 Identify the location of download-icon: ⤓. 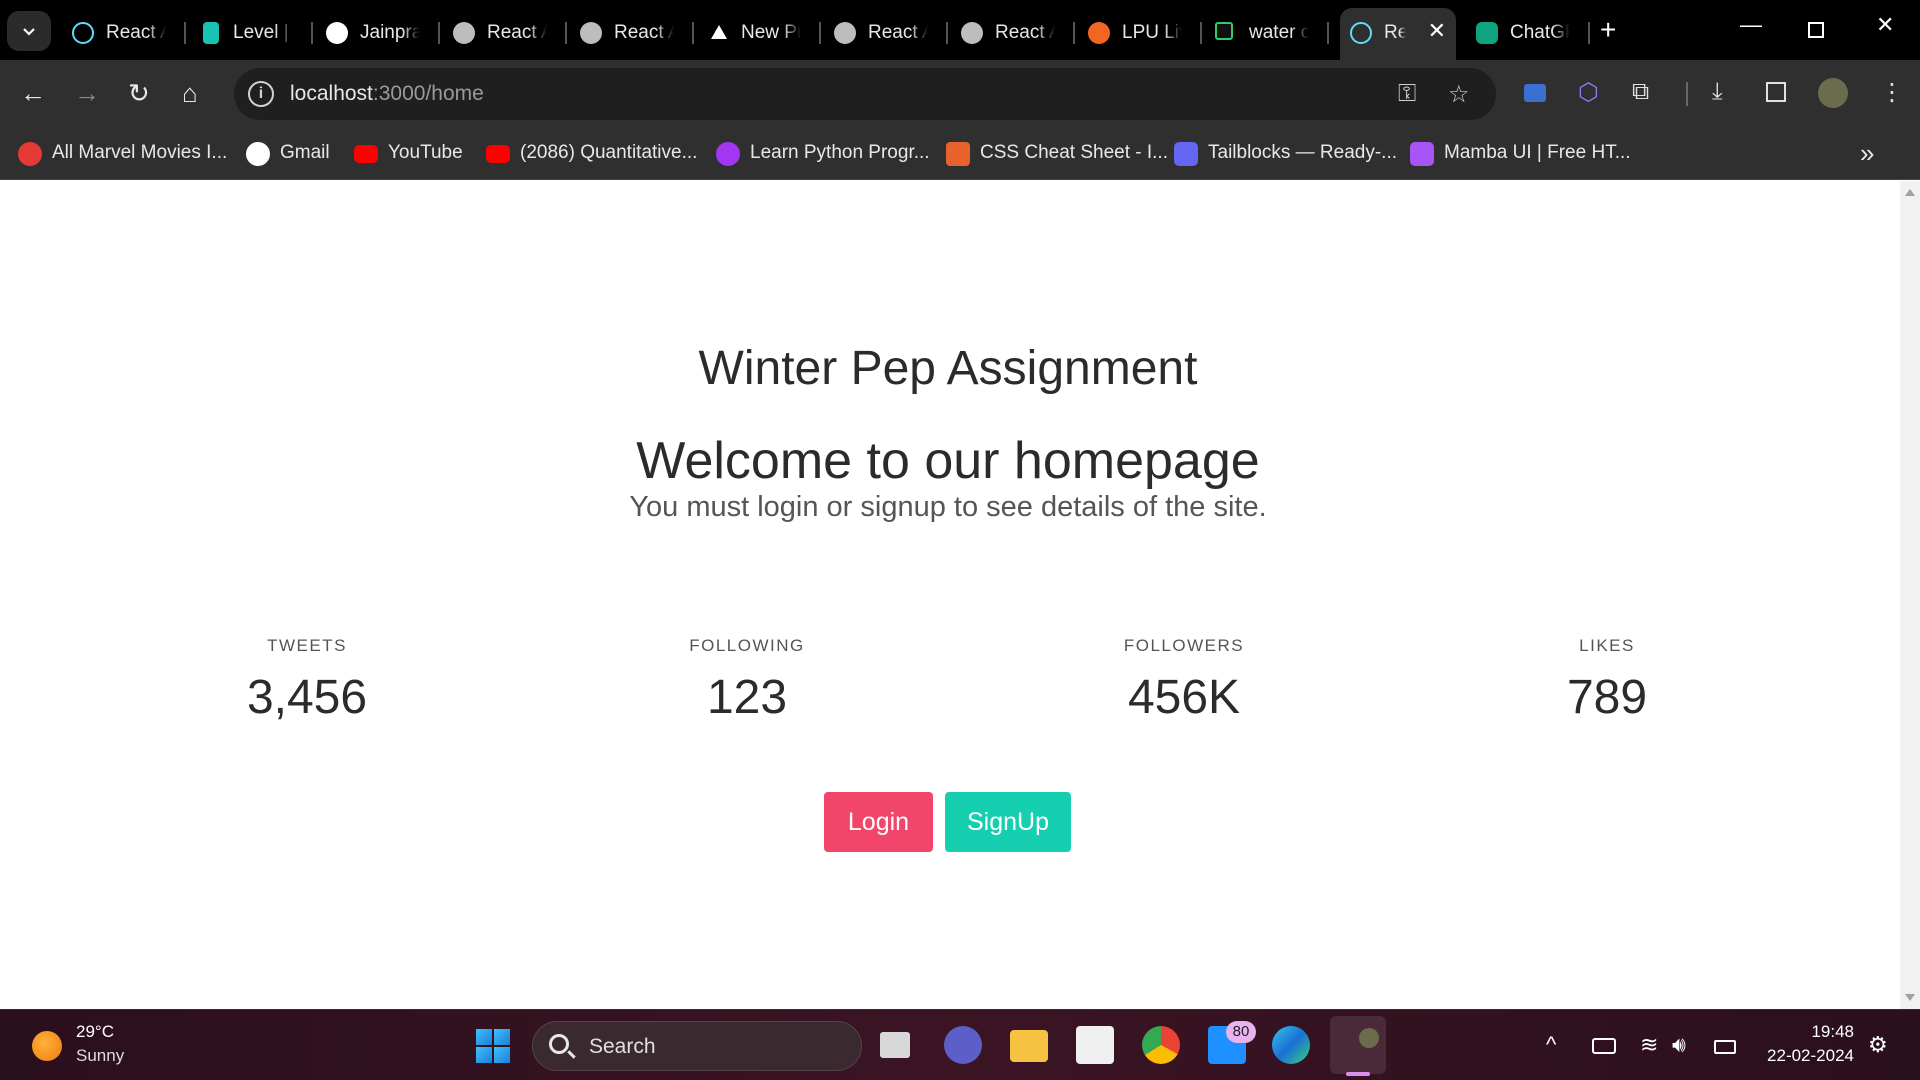
(1717, 92).